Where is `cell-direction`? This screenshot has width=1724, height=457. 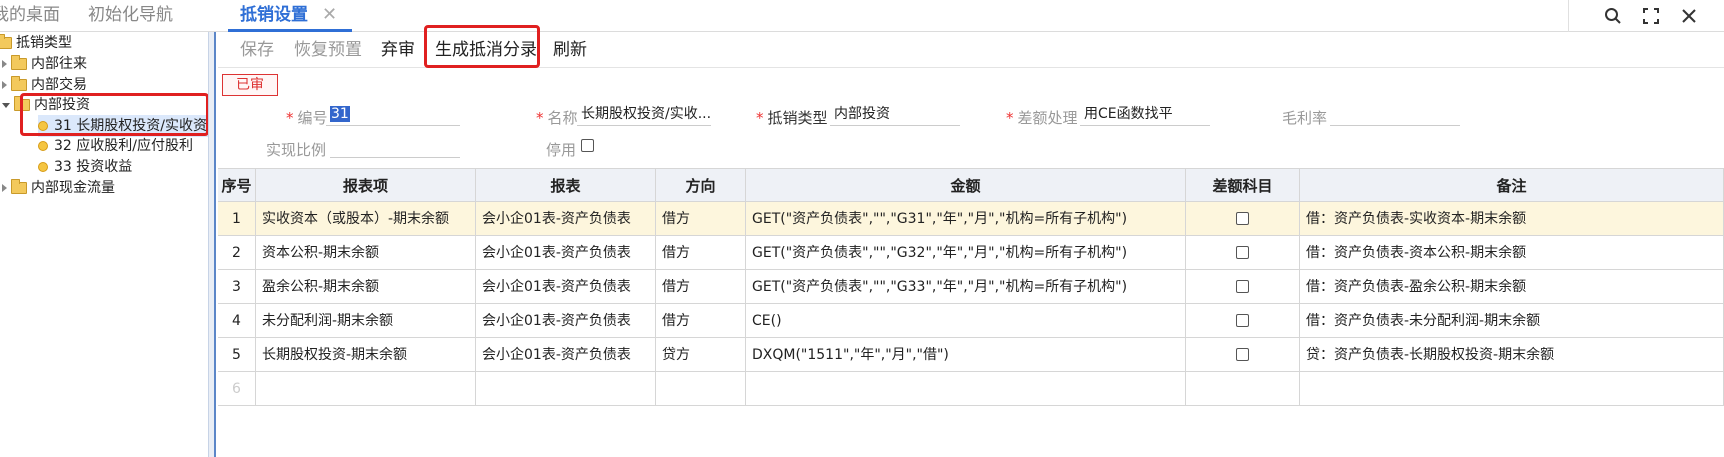 cell-direction is located at coordinates (701, 389).